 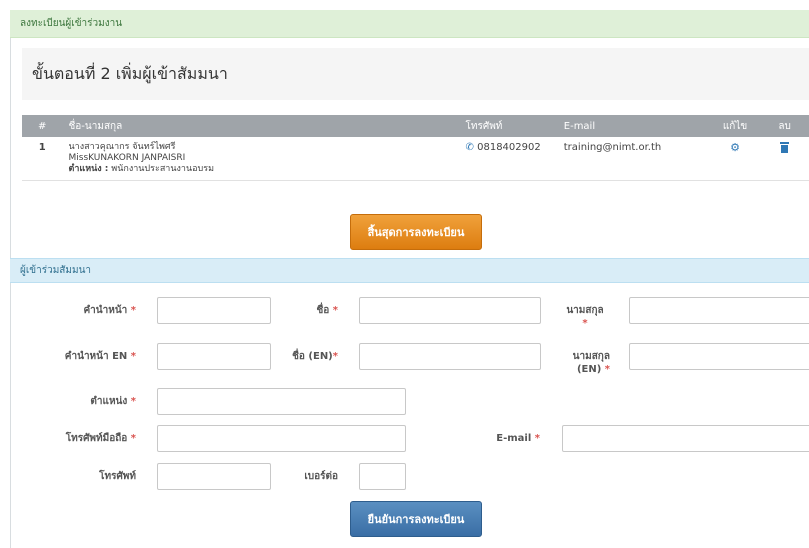 What do you see at coordinates (409, 270) in the screenshot?
I see `section-title: ผู้เข้าร่วมสัมมนา` at bounding box center [409, 270].